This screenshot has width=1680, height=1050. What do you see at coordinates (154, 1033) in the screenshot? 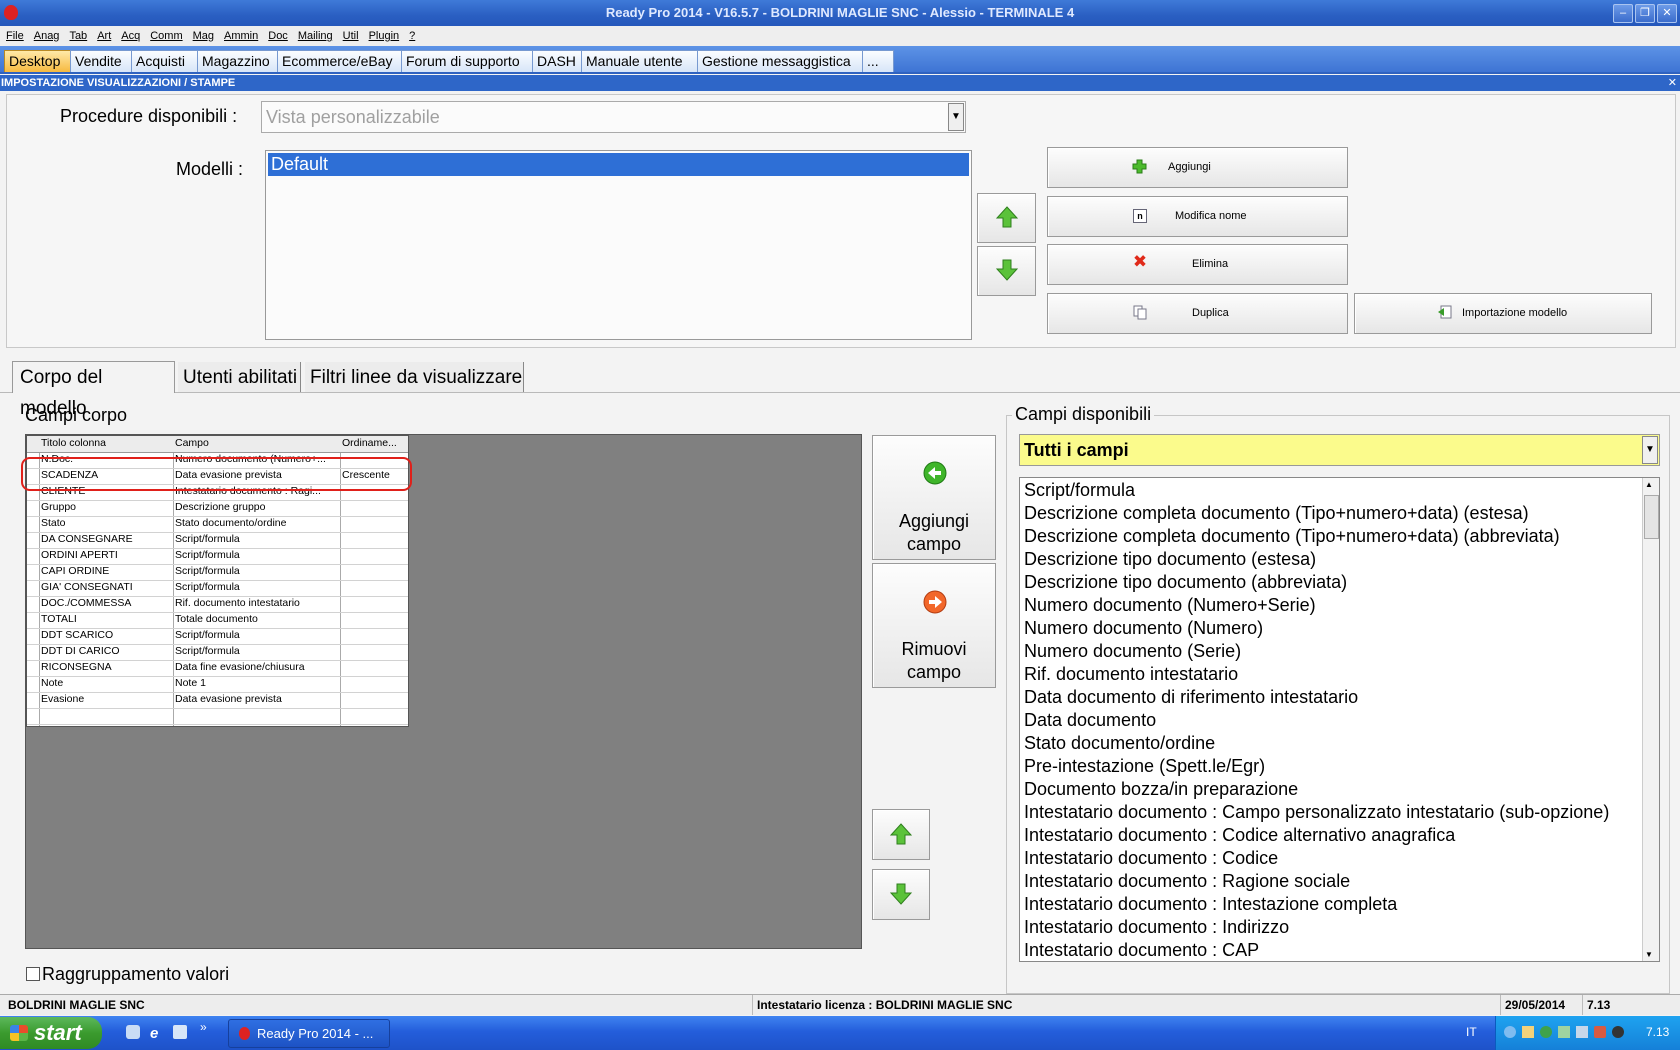
I see `quicklaunch-ie-icon: e` at bounding box center [154, 1033].